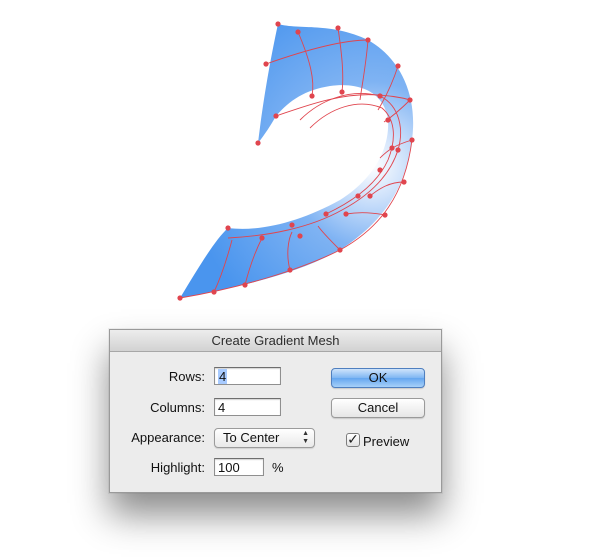 The image size is (600, 557). Describe the element at coordinates (305, 437) in the screenshot. I see `up-down-arrows-icon: ▲ ▼` at that location.